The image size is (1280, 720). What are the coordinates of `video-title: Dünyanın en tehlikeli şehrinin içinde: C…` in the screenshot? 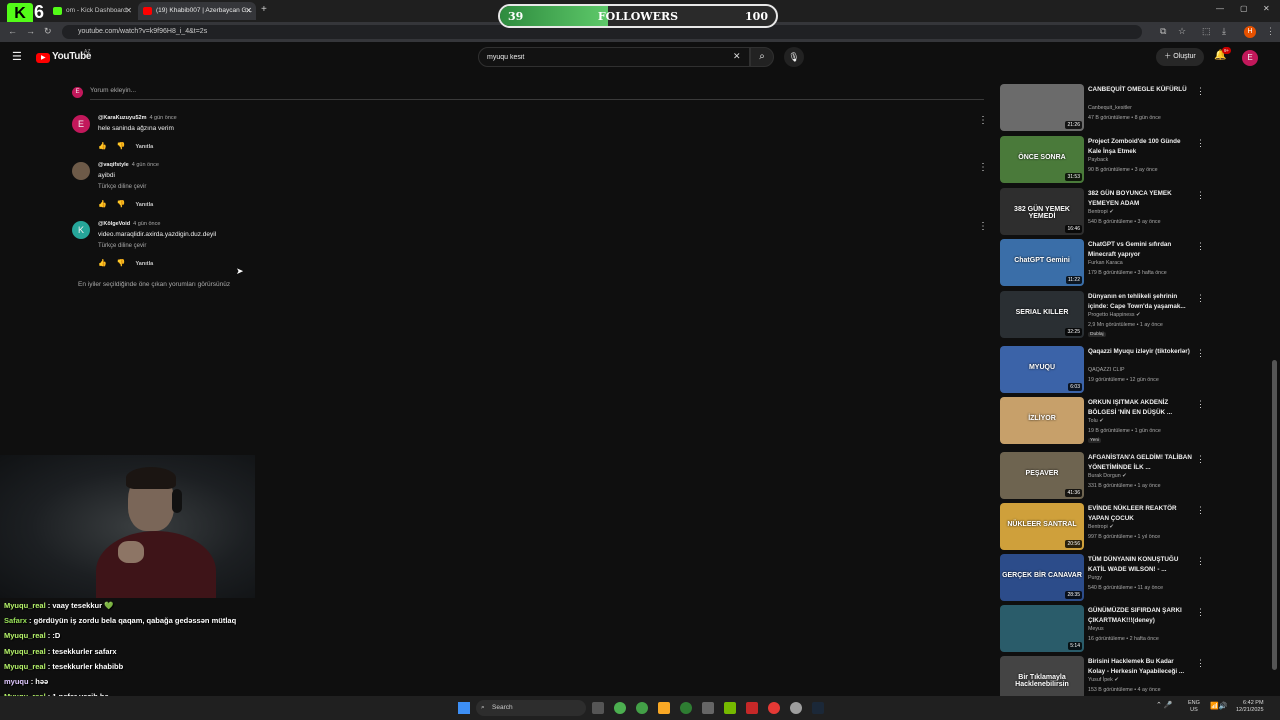 It's located at (1140, 301).